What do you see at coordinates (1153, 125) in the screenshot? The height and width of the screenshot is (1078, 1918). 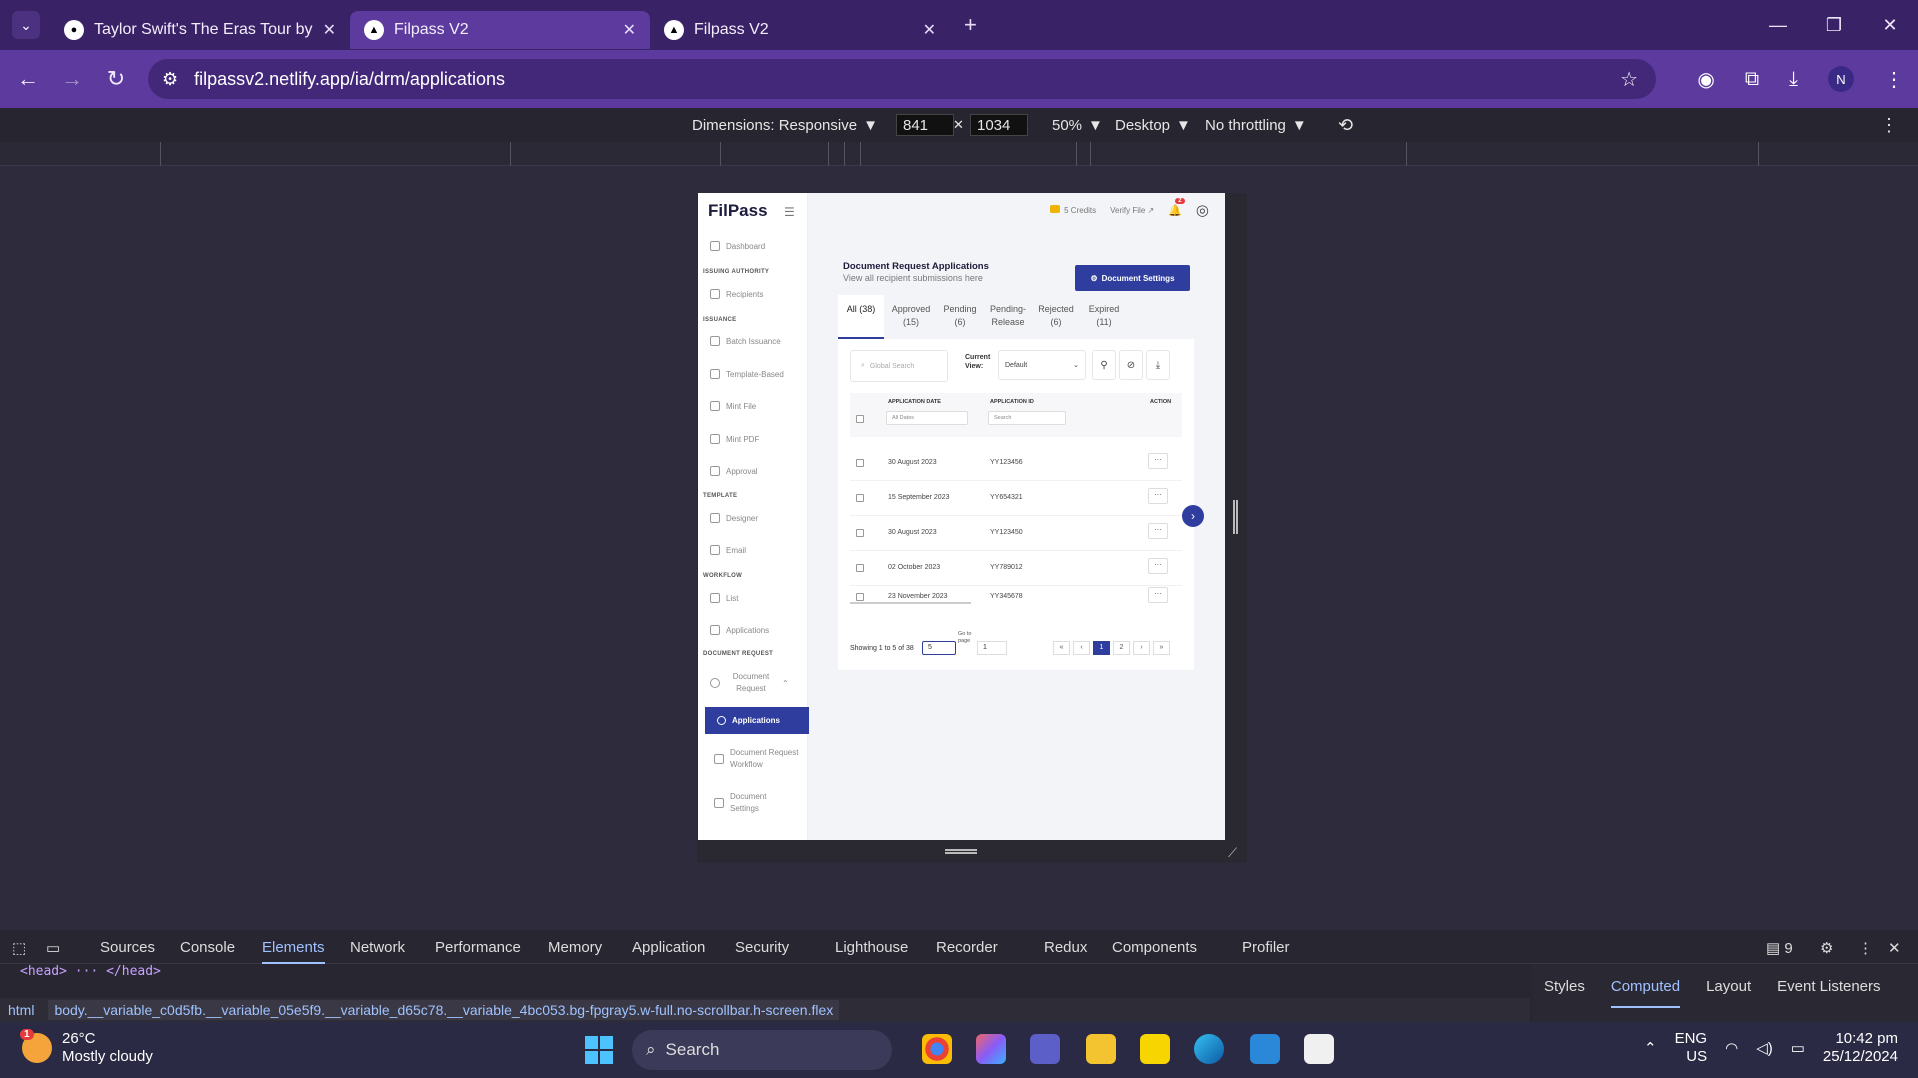 I see `device-type-dropdown: Desktop ▼` at bounding box center [1153, 125].